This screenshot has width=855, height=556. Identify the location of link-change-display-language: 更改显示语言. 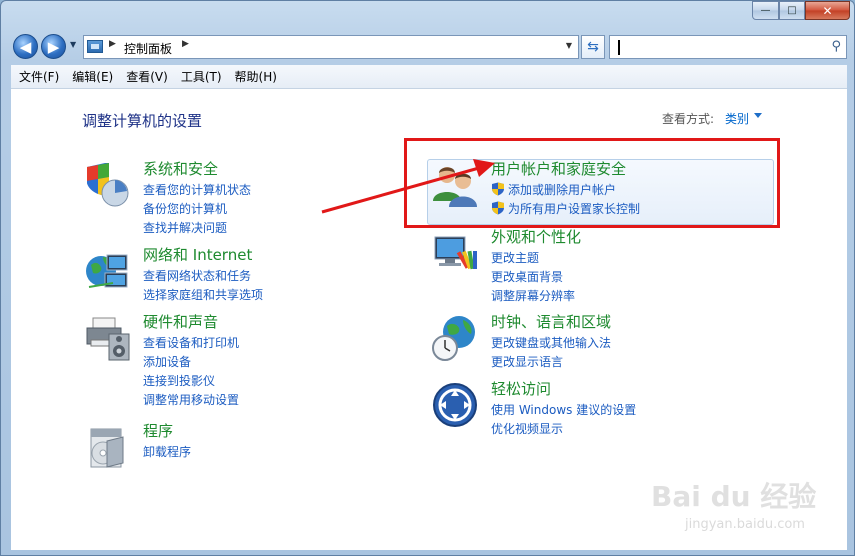
(527, 361).